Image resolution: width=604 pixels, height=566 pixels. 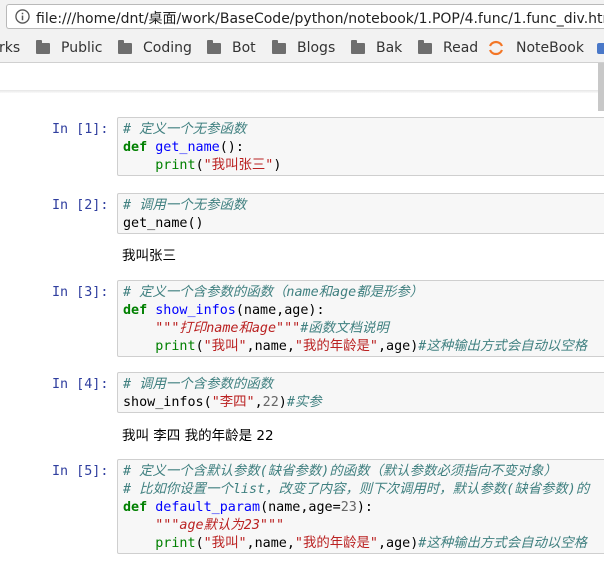 What do you see at coordinates (167, 48) in the screenshot?
I see `bookmark-label: Coding` at bounding box center [167, 48].